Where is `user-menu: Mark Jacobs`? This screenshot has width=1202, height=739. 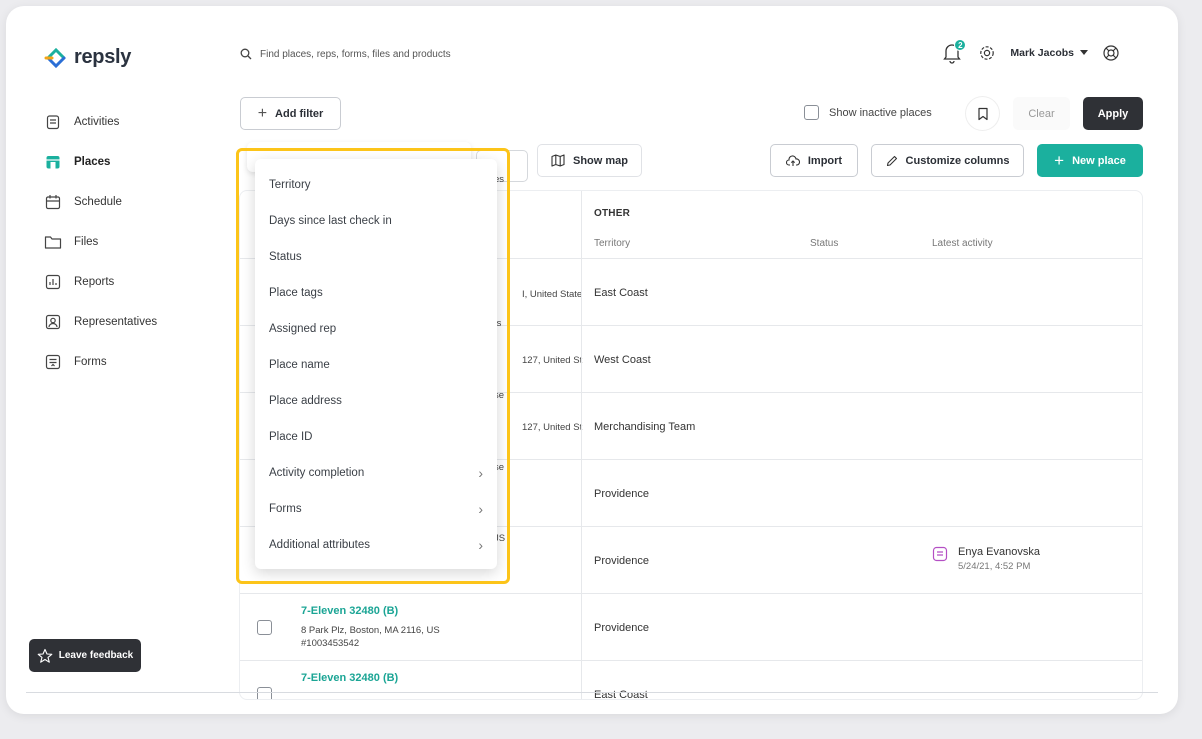 user-menu: Mark Jacobs is located at coordinates (1049, 53).